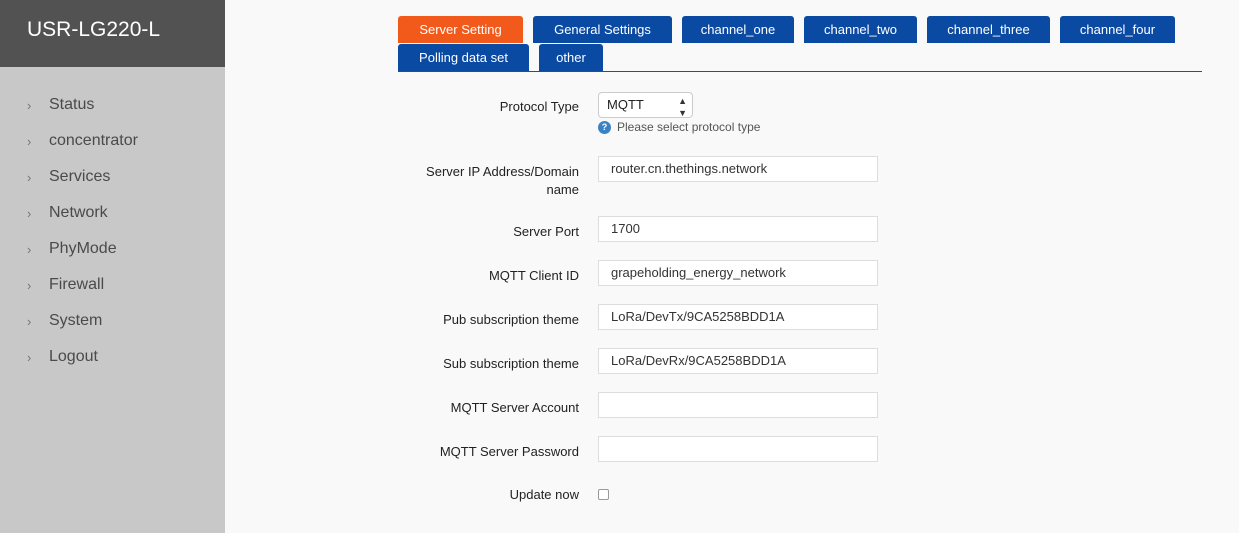 Image resolution: width=1239 pixels, height=533 pixels. What do you see at coordinates (738, 317) in the screenshot?
I see `pub-theme-input: LoRa/DevTx/9CA5258BDD1A` at bounding box center [738, 317].